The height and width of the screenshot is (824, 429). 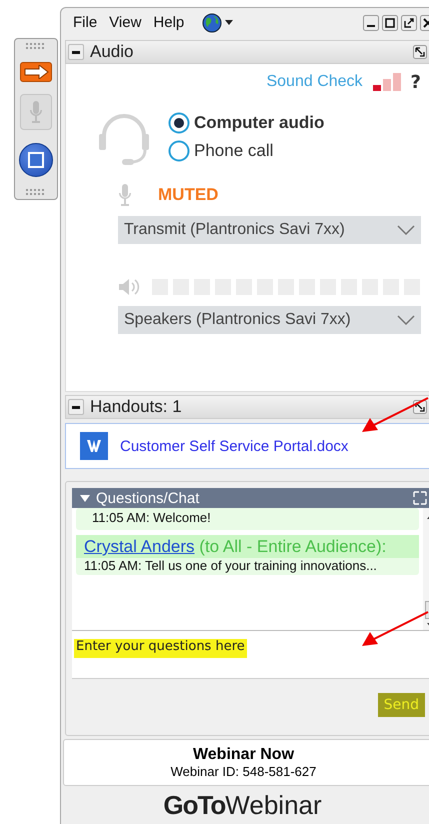 I want to click on panel-title: Handouts: 1, so click(x=136, y=407).